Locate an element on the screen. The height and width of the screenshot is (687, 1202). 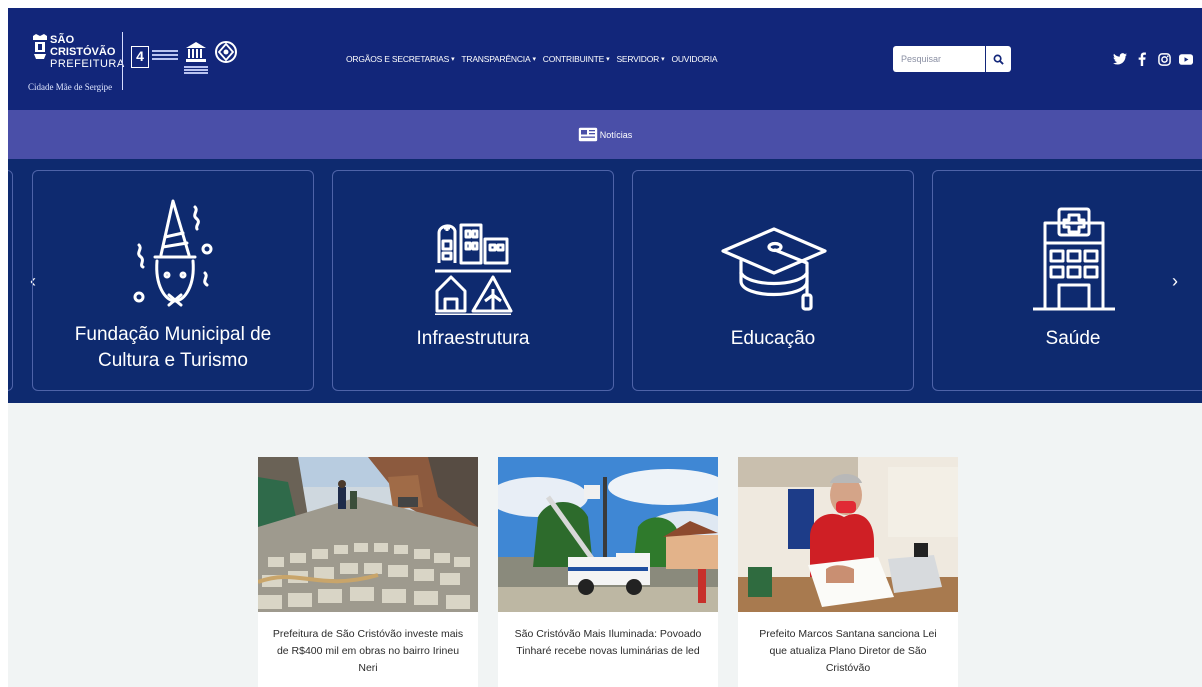
centuries-badge: 4 is located at coordinates (140, 57).